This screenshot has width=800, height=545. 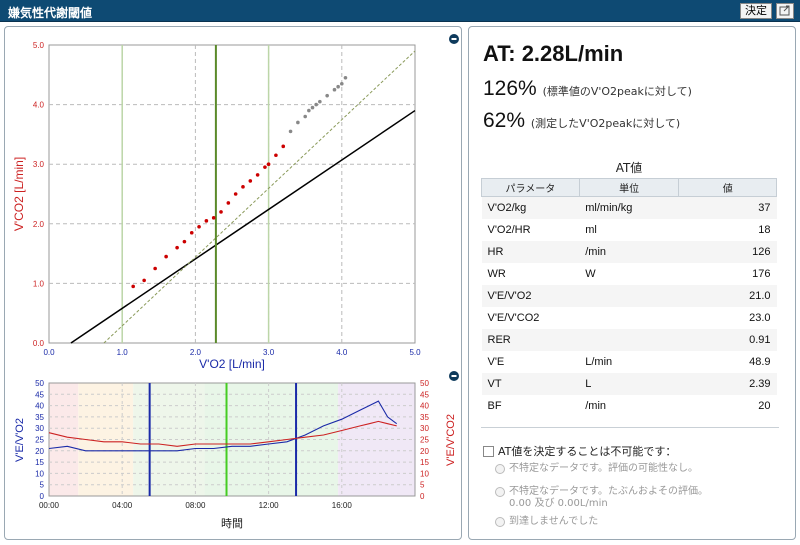 I want to click on confirm-button: 決定, so click(x=756, y=11).